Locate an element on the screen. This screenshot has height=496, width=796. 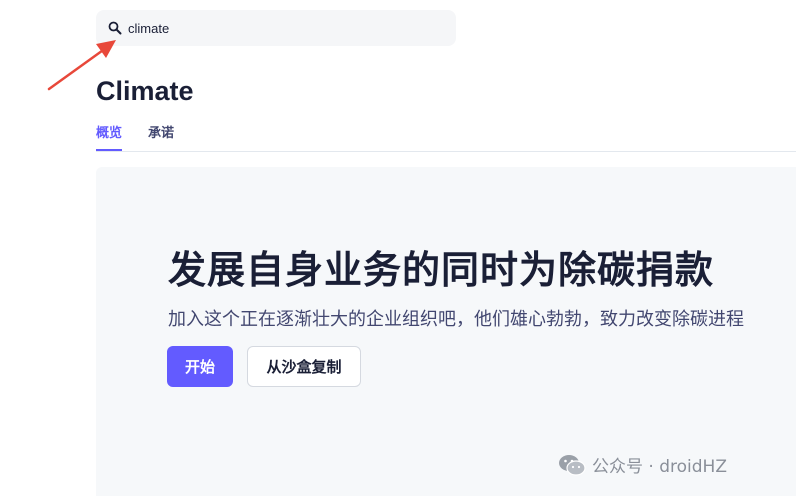
copy-from-sandbox-button: 从沙盒复制 is located at coordinates (304, 366).